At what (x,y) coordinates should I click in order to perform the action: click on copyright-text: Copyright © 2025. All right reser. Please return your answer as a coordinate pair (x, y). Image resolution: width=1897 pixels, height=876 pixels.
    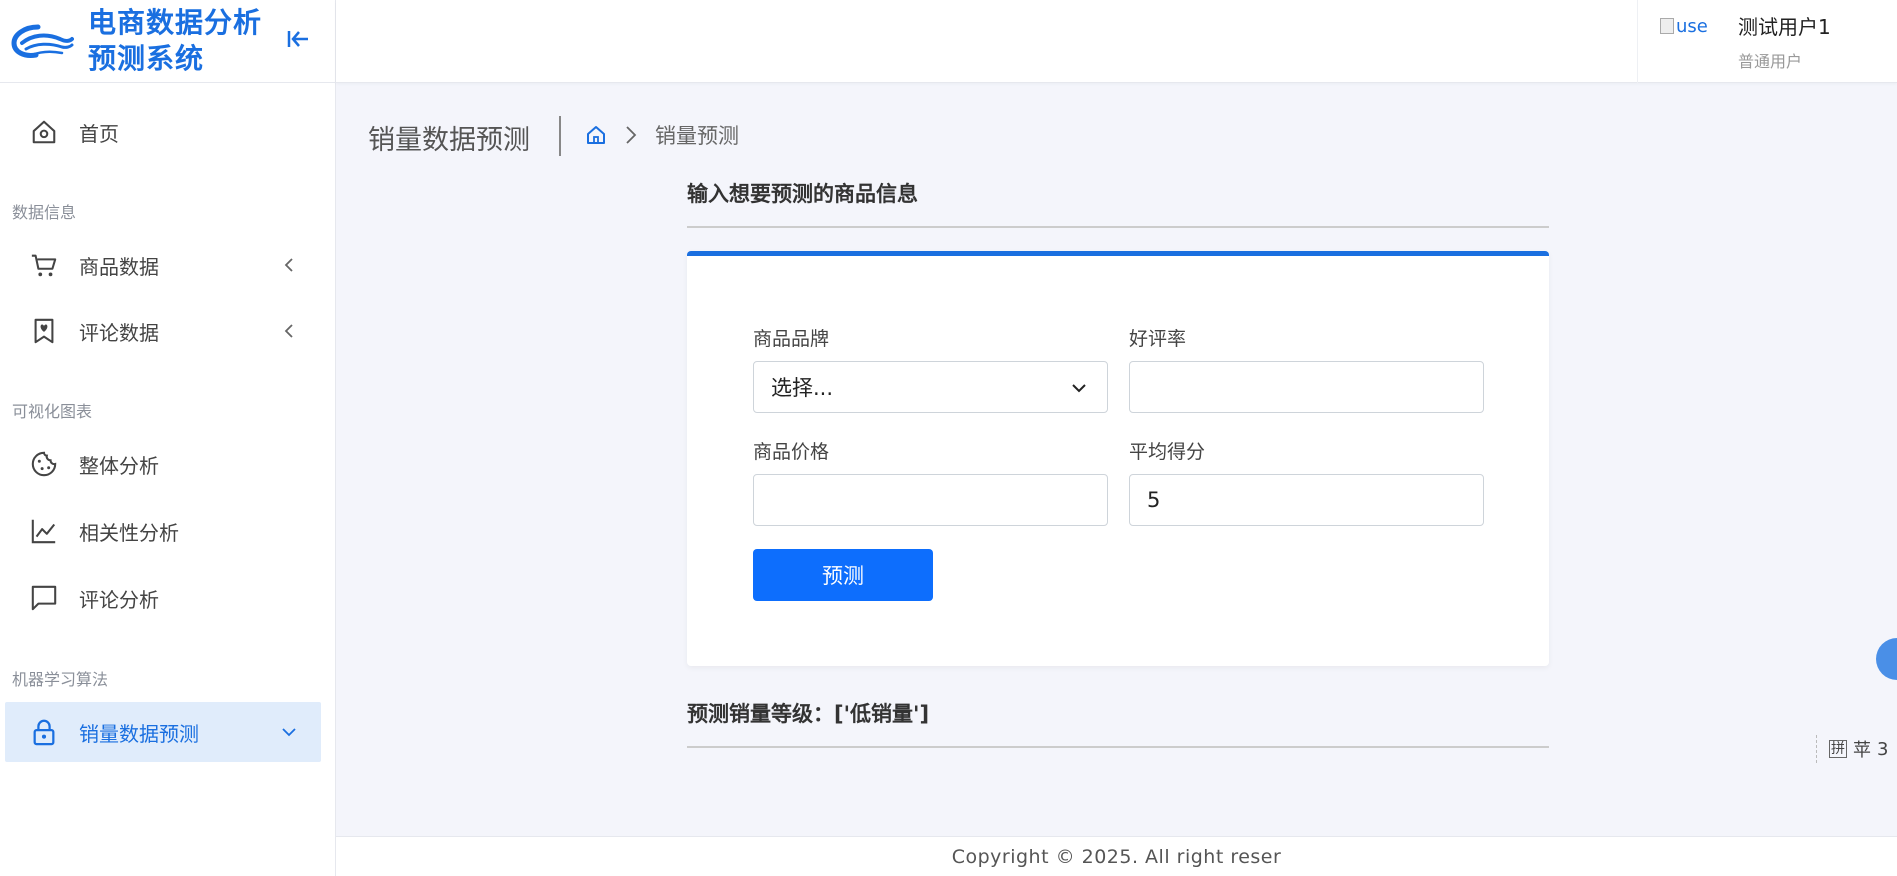
    Looking at the image, I should click on (1116, 856).